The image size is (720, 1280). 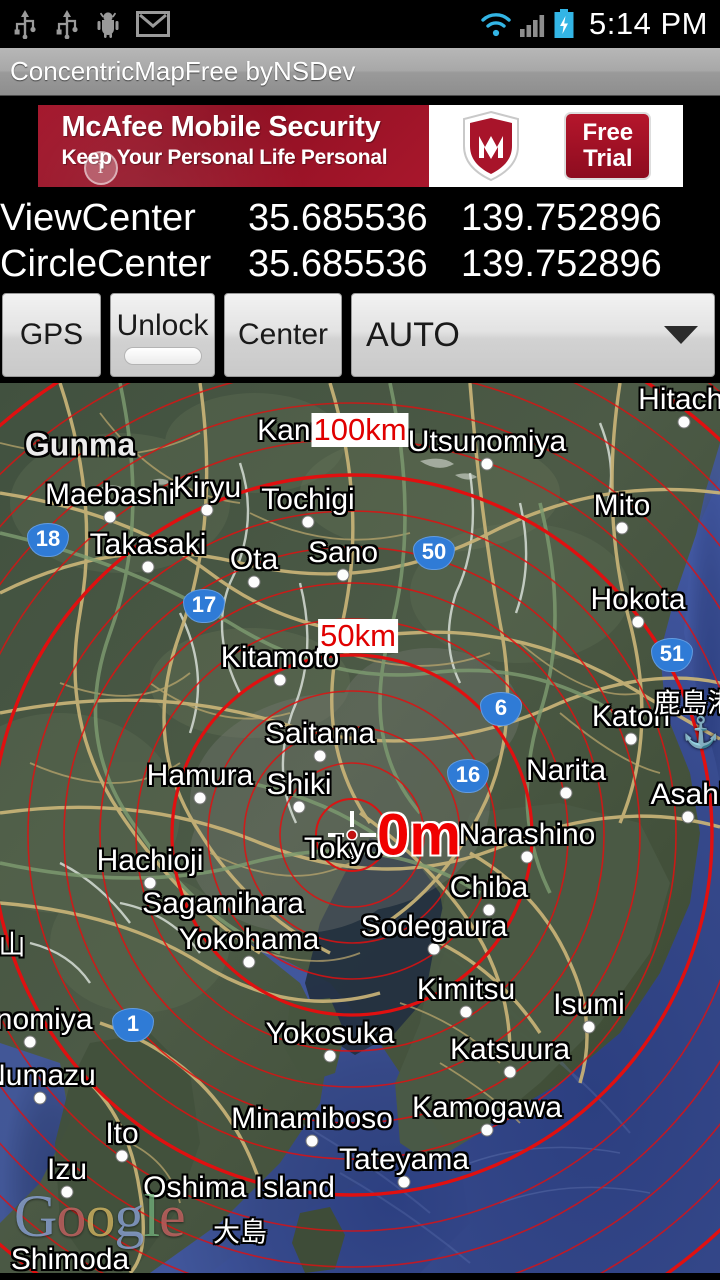 What do you see at coordinates (338, 264) in the screenshot?
I see `circlecenter-latitude: 35.685536` at bounding box center [338, 264].